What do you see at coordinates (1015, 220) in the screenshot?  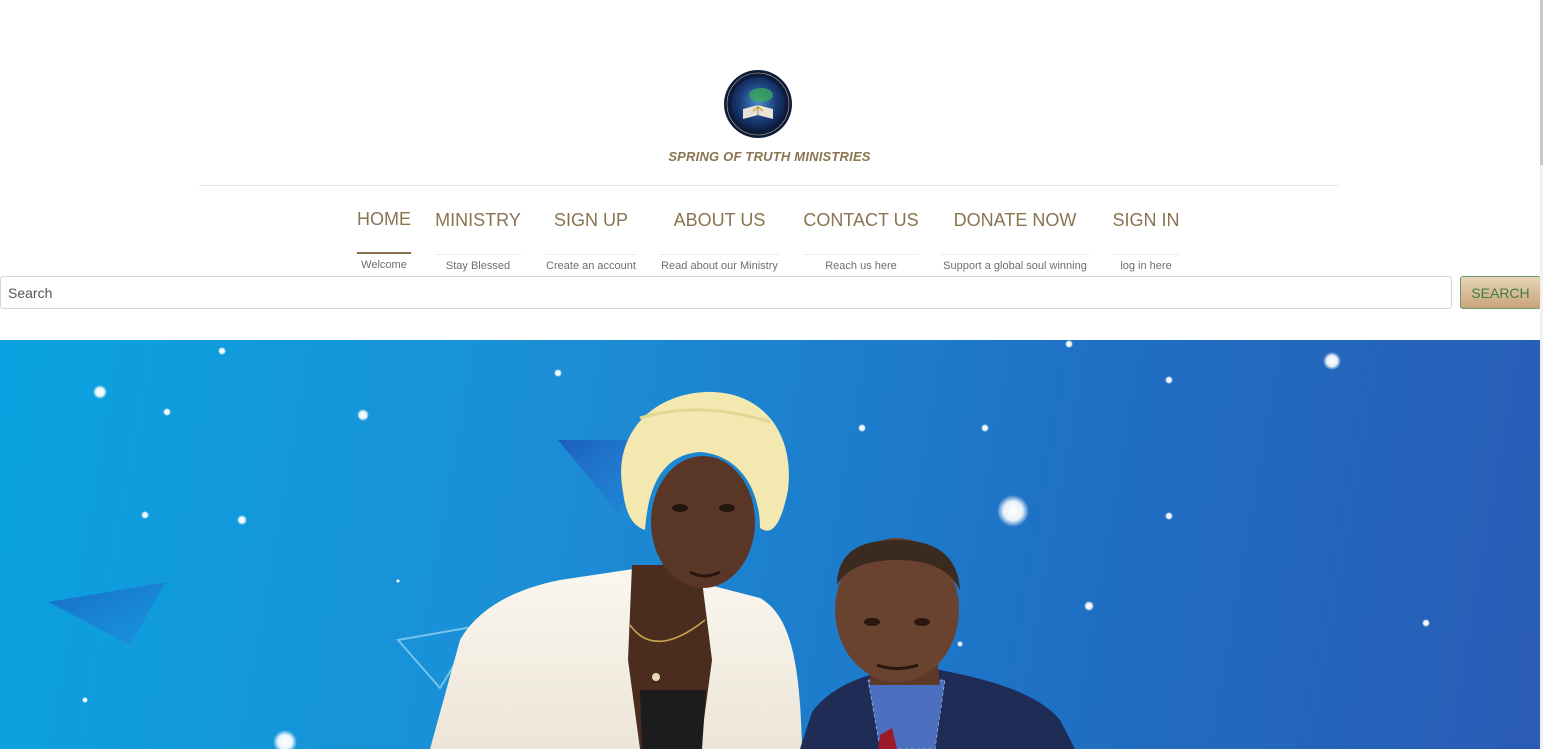 I see `nav-label-donate-now: DONATE NOW` at bounding box center [1015, 220].